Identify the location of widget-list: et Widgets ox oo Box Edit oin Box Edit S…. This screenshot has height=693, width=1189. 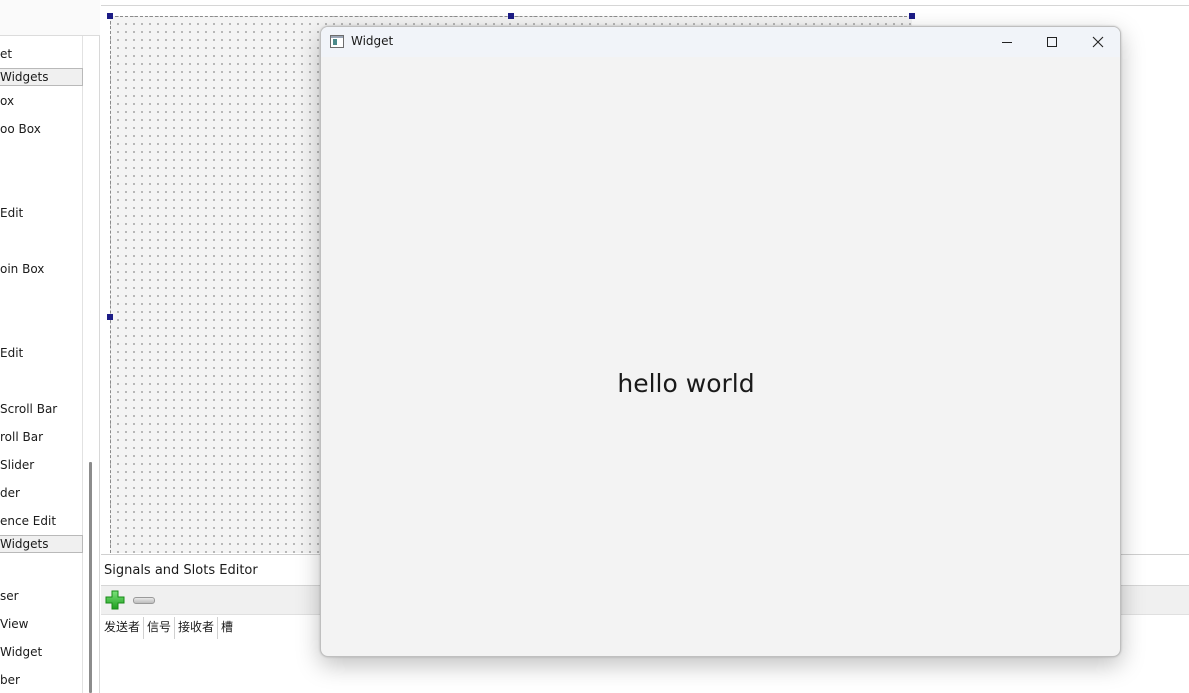
(41, 364).